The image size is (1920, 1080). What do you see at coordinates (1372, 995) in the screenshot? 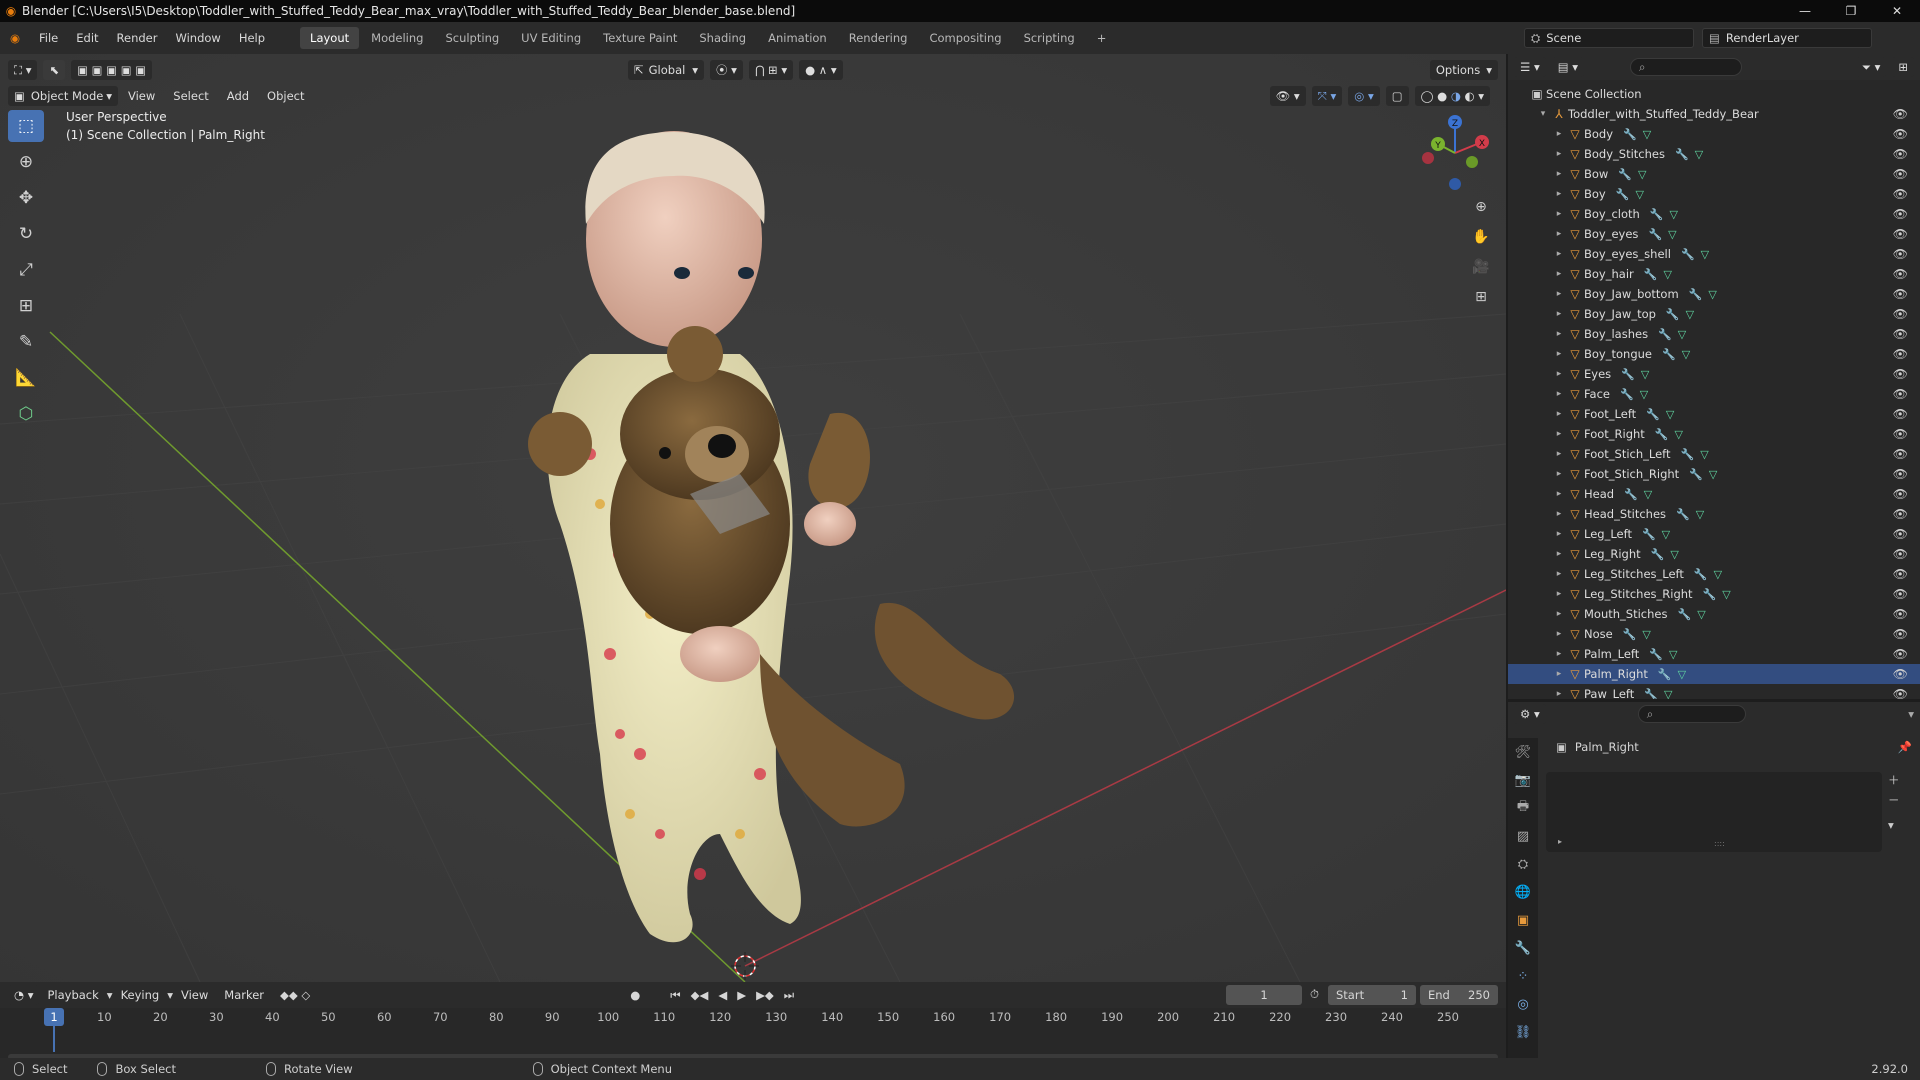
I see `start-frame-field: Start 1` at bounding box center [1372, 995].